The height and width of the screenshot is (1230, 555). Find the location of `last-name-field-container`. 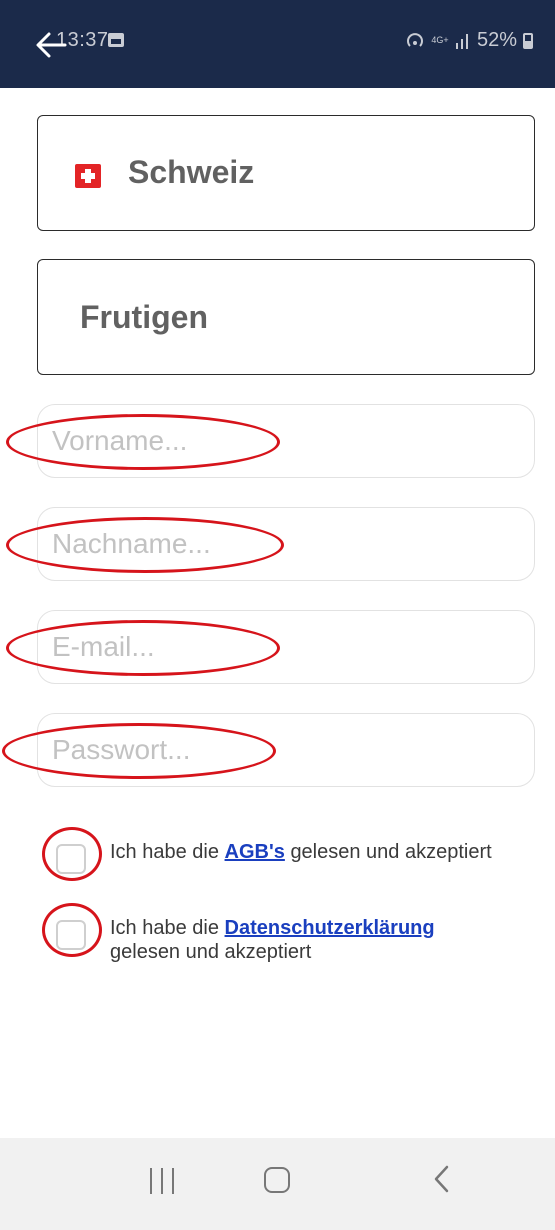

last-name-field-container is located at coordinates (286, 544).